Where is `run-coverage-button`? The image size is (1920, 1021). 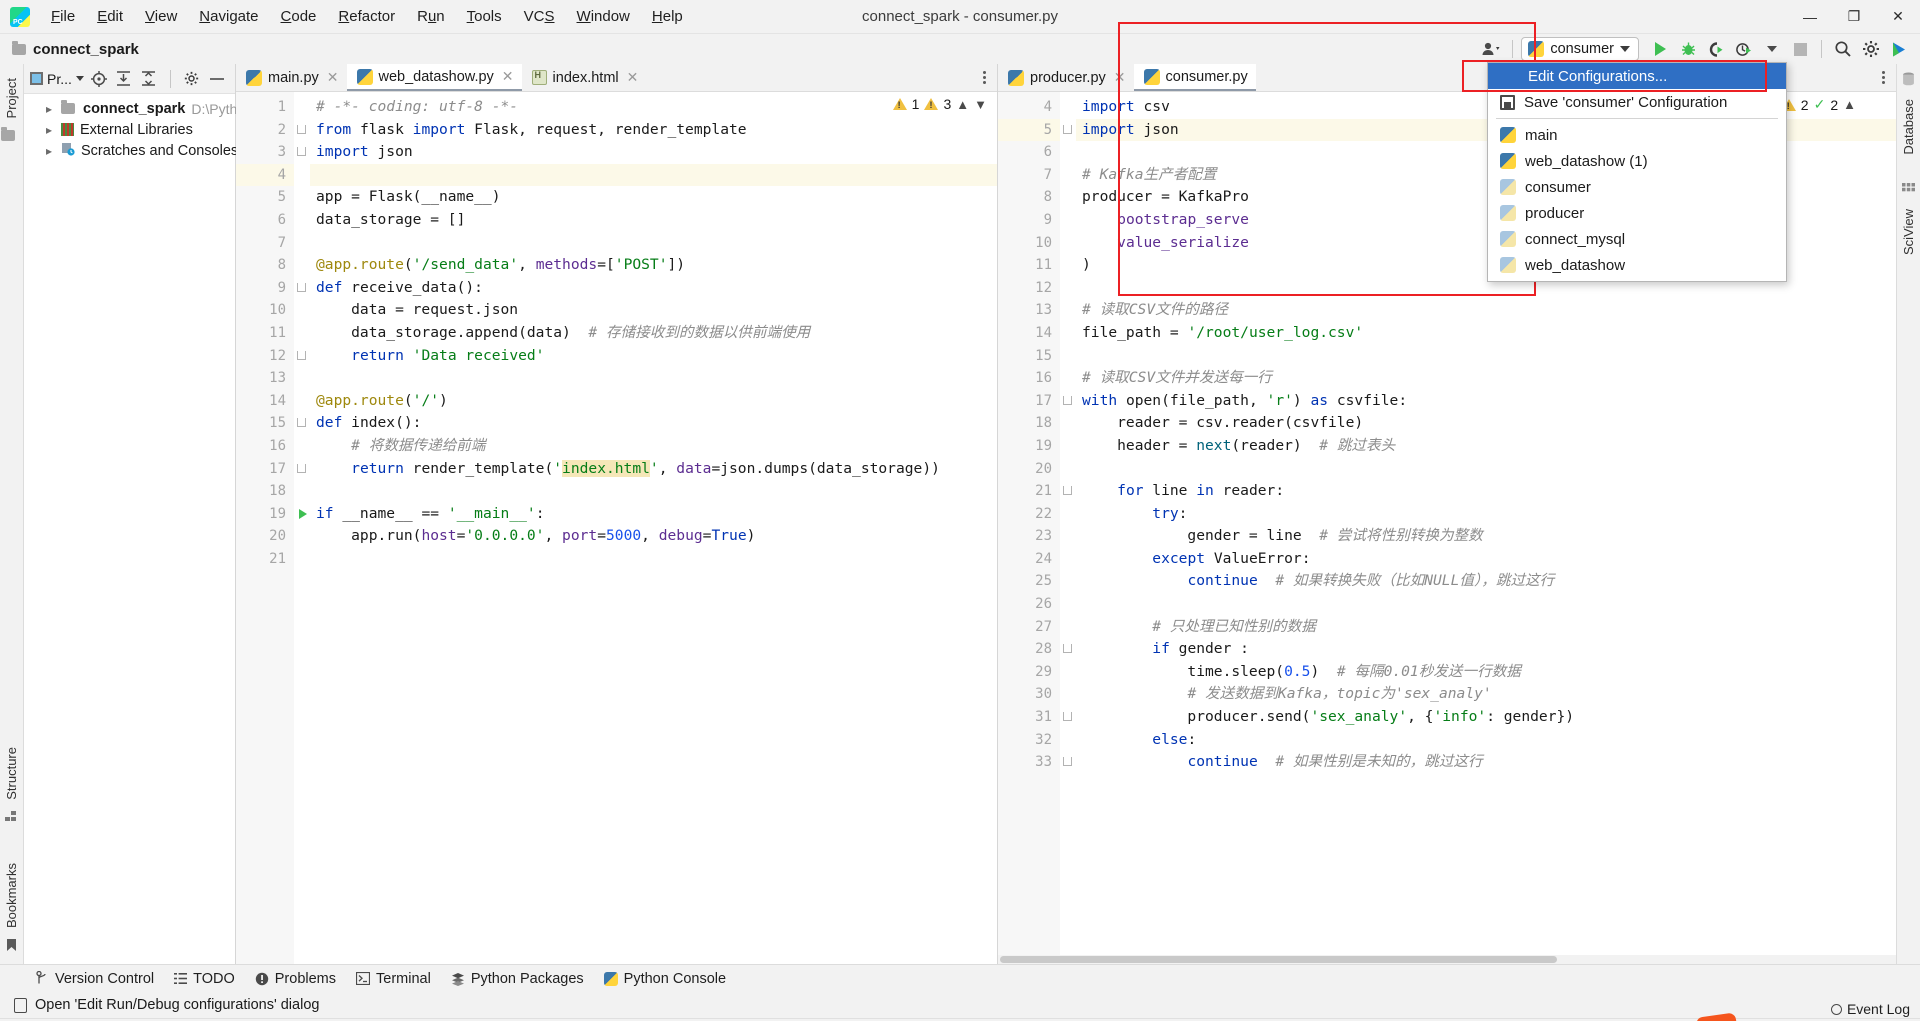 run-coverage-button is located at coordinates (1716, 49).